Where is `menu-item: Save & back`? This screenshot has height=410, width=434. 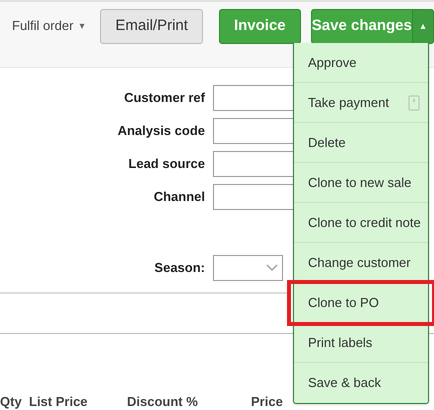
menu-item: Save & back is located at coordinates (361, 383).